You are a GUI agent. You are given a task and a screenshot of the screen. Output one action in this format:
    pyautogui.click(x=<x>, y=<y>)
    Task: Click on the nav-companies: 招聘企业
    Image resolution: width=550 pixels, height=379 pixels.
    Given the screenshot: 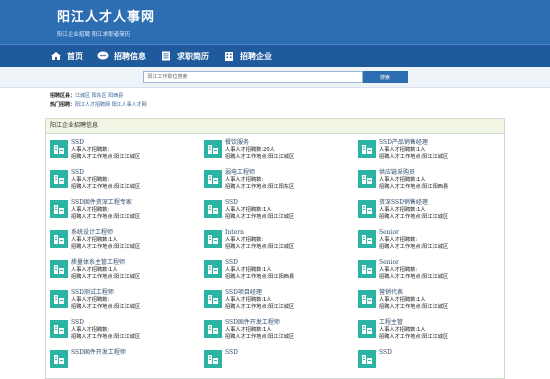 What is the action you would take?
    pyautogui.click(x=247, y=56)
    